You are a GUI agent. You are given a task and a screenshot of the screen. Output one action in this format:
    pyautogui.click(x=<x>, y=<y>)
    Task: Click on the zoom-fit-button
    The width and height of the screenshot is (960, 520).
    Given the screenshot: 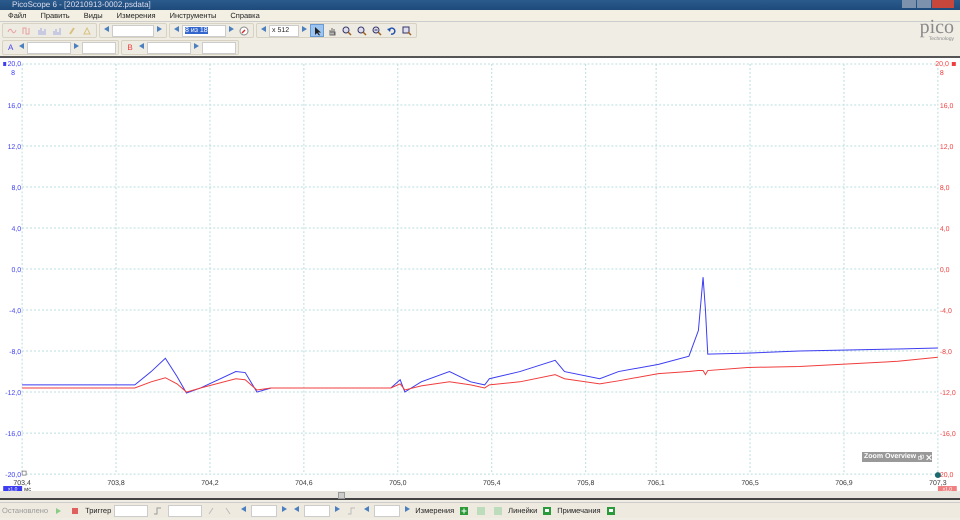 What is the action you would take?
    pyautogui.click(x=407, y=30)
    